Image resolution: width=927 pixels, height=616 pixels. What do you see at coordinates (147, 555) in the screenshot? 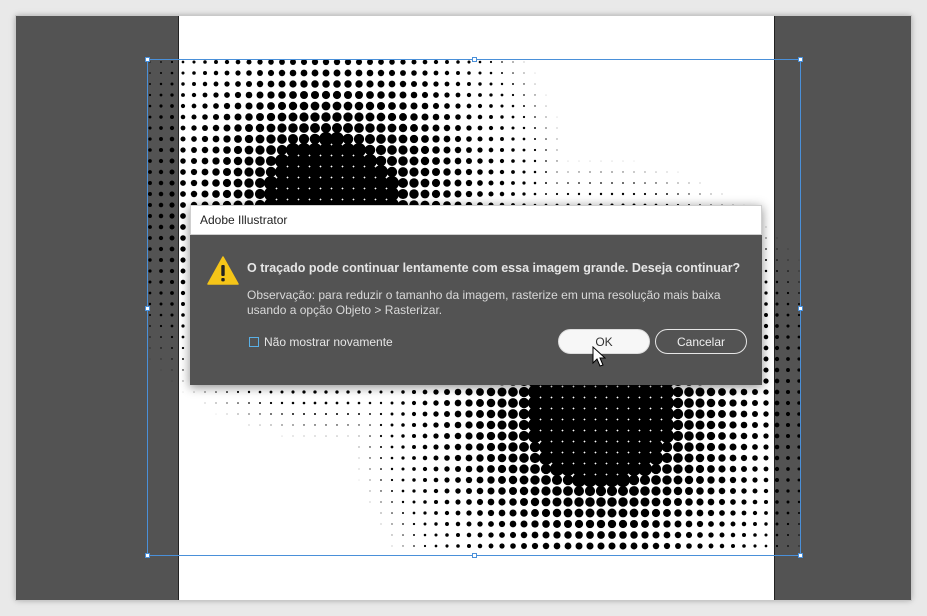
I see `resize-handle-bottom-left` at bounding box center [147, 555].